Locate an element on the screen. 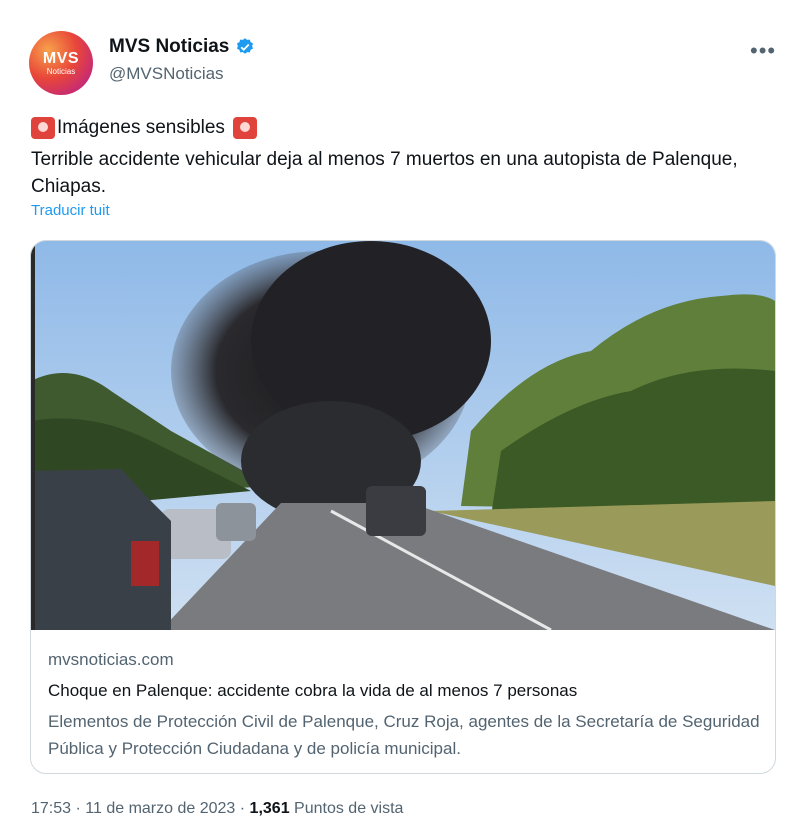  author-name-row: MVS Noticias is located at coordinates (182, 47).